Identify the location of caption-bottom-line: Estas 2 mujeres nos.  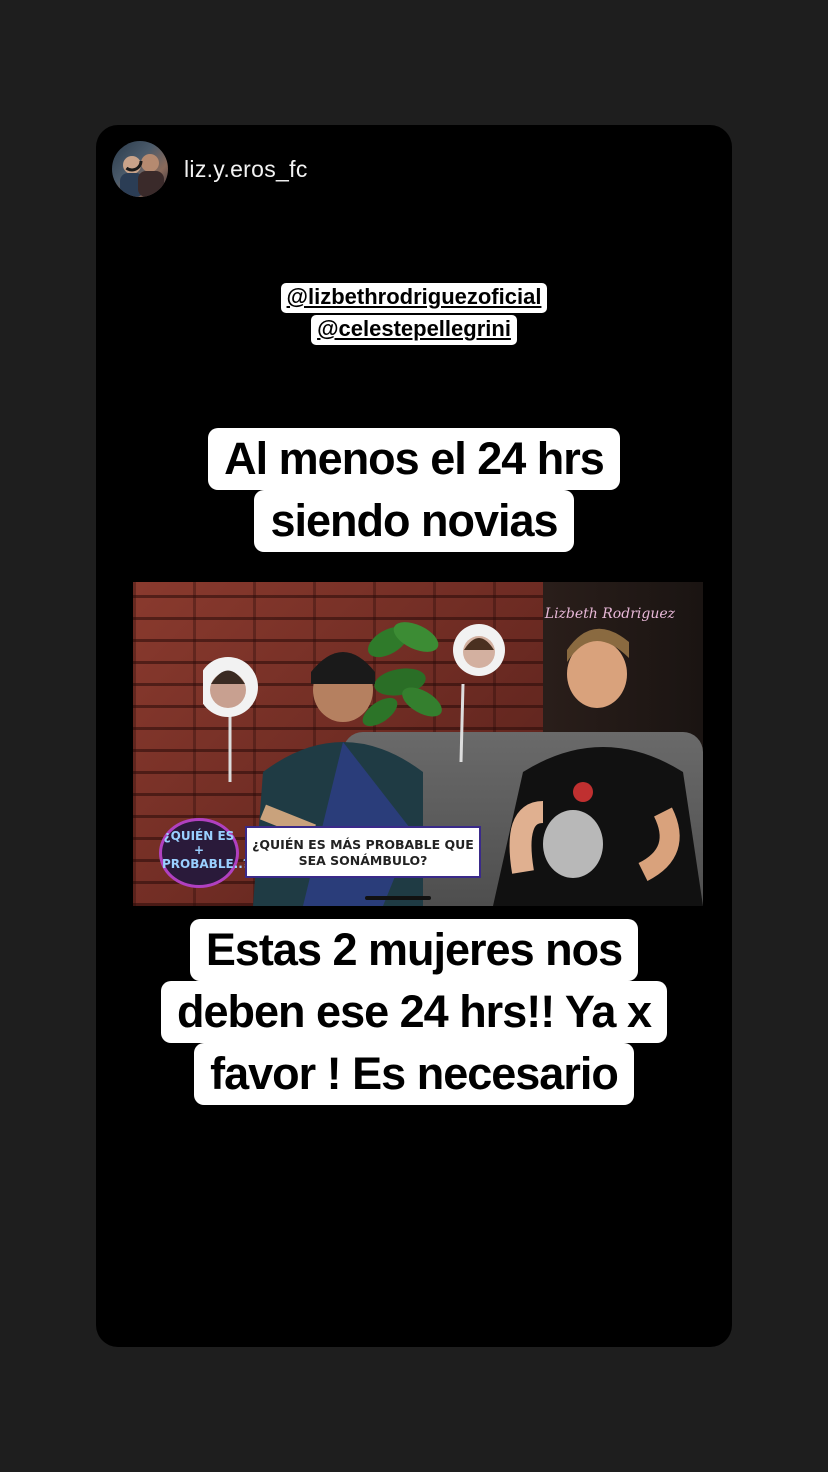
(414, 950).